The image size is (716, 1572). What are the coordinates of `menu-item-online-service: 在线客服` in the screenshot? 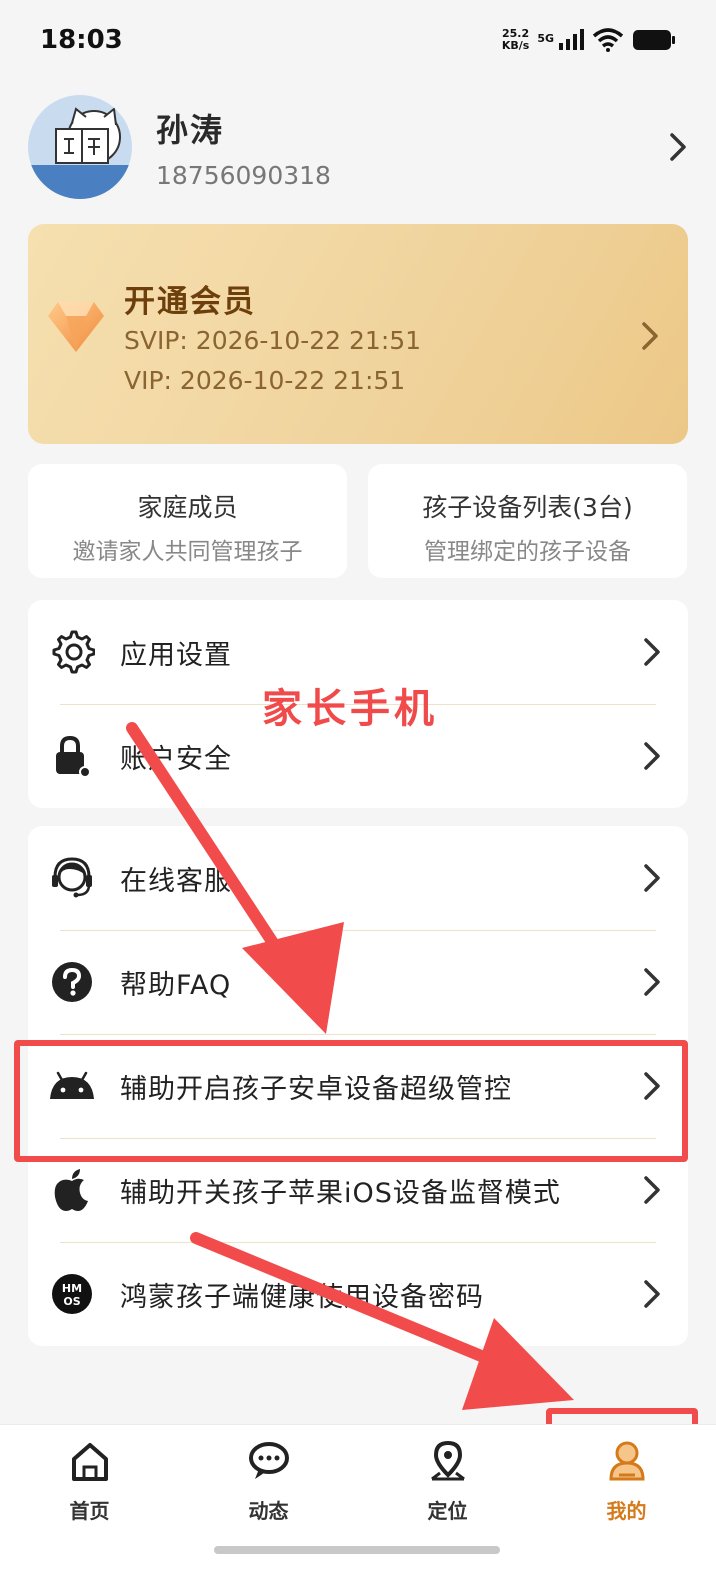 It's located at (358, 878).